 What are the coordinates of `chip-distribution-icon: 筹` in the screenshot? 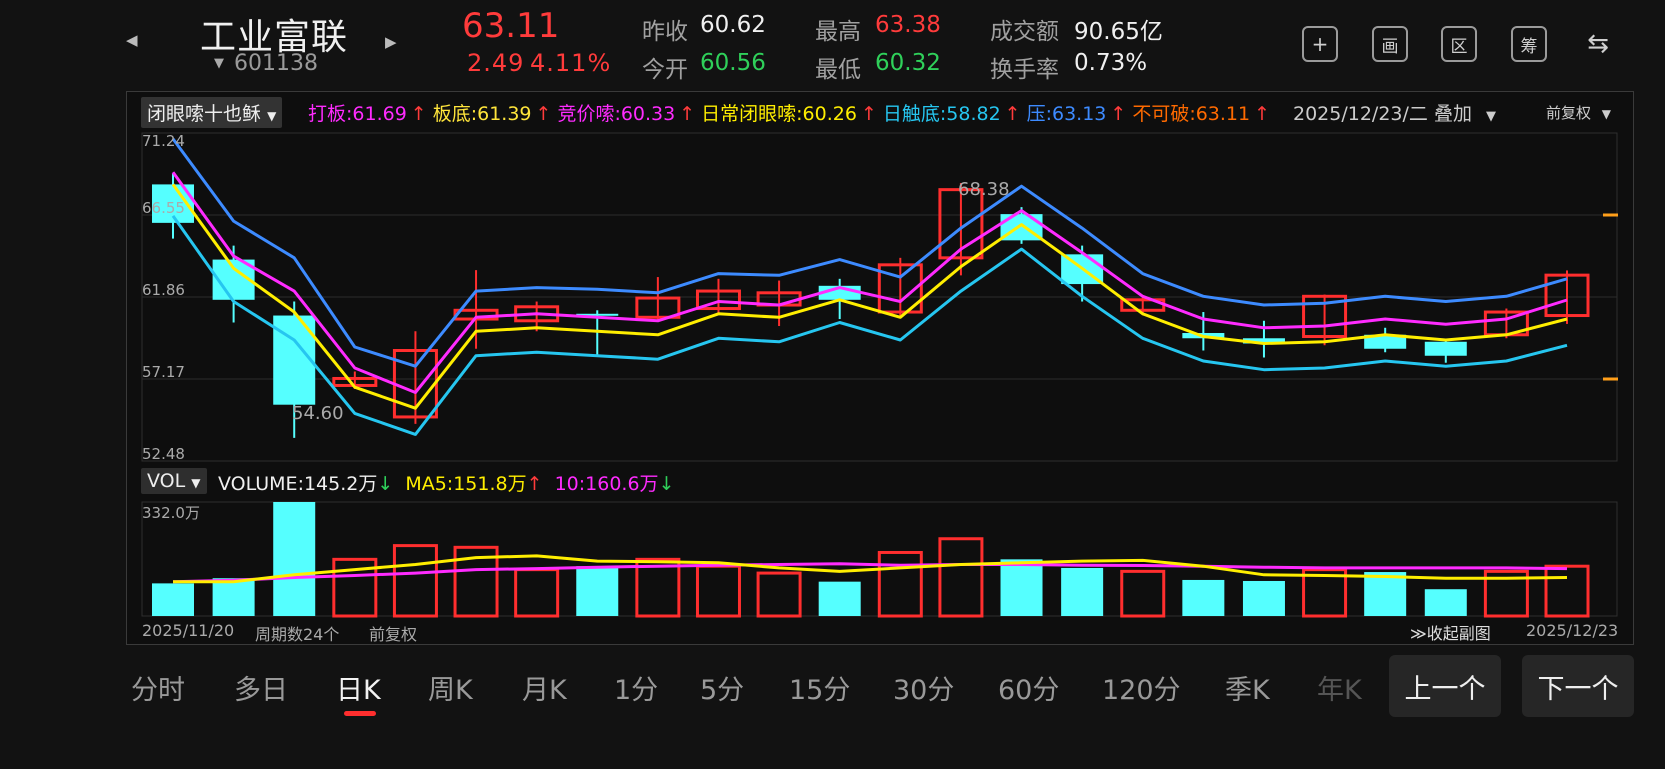 It's located at (1529, 44).